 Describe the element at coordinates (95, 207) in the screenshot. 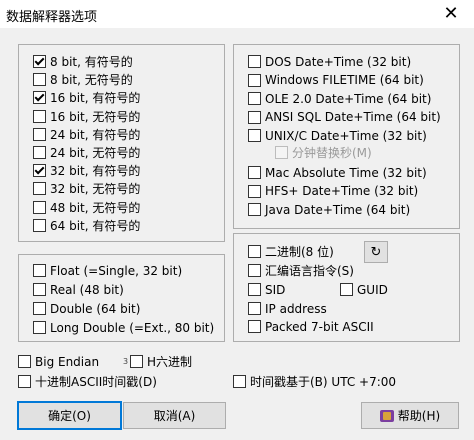

I see `integer-type-label: 48 bit, 无符号的` at that location.